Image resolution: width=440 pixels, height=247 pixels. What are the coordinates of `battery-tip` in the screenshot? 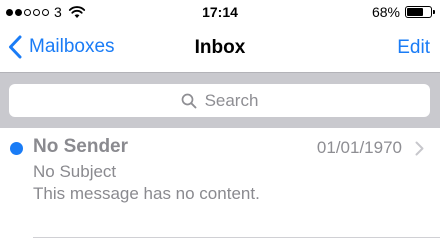 It's located at (434, 12).